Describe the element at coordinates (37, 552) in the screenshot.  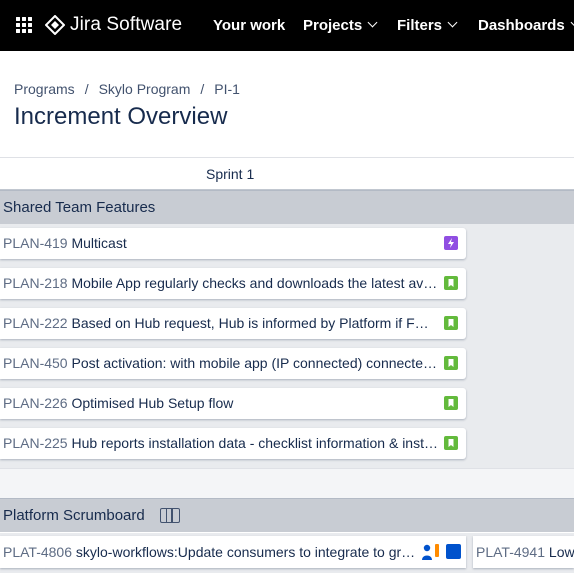
I see `issue-key: PLAT-4806` at that location.